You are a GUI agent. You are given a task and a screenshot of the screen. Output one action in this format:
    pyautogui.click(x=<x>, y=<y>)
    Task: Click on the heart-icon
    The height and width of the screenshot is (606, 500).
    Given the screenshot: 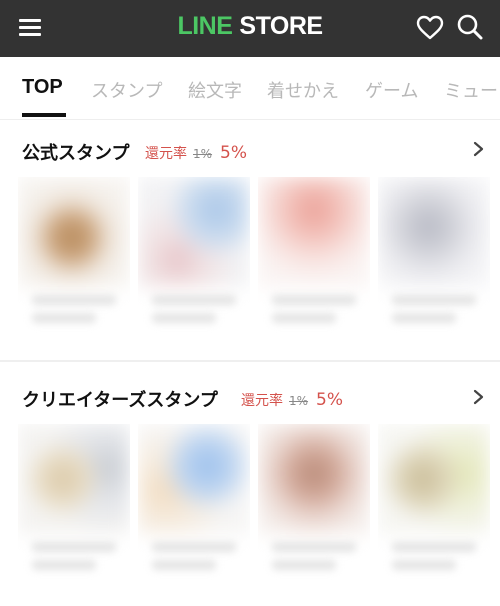 What is the action you would take?
    pyautogui.click(x=430, y=28)
    